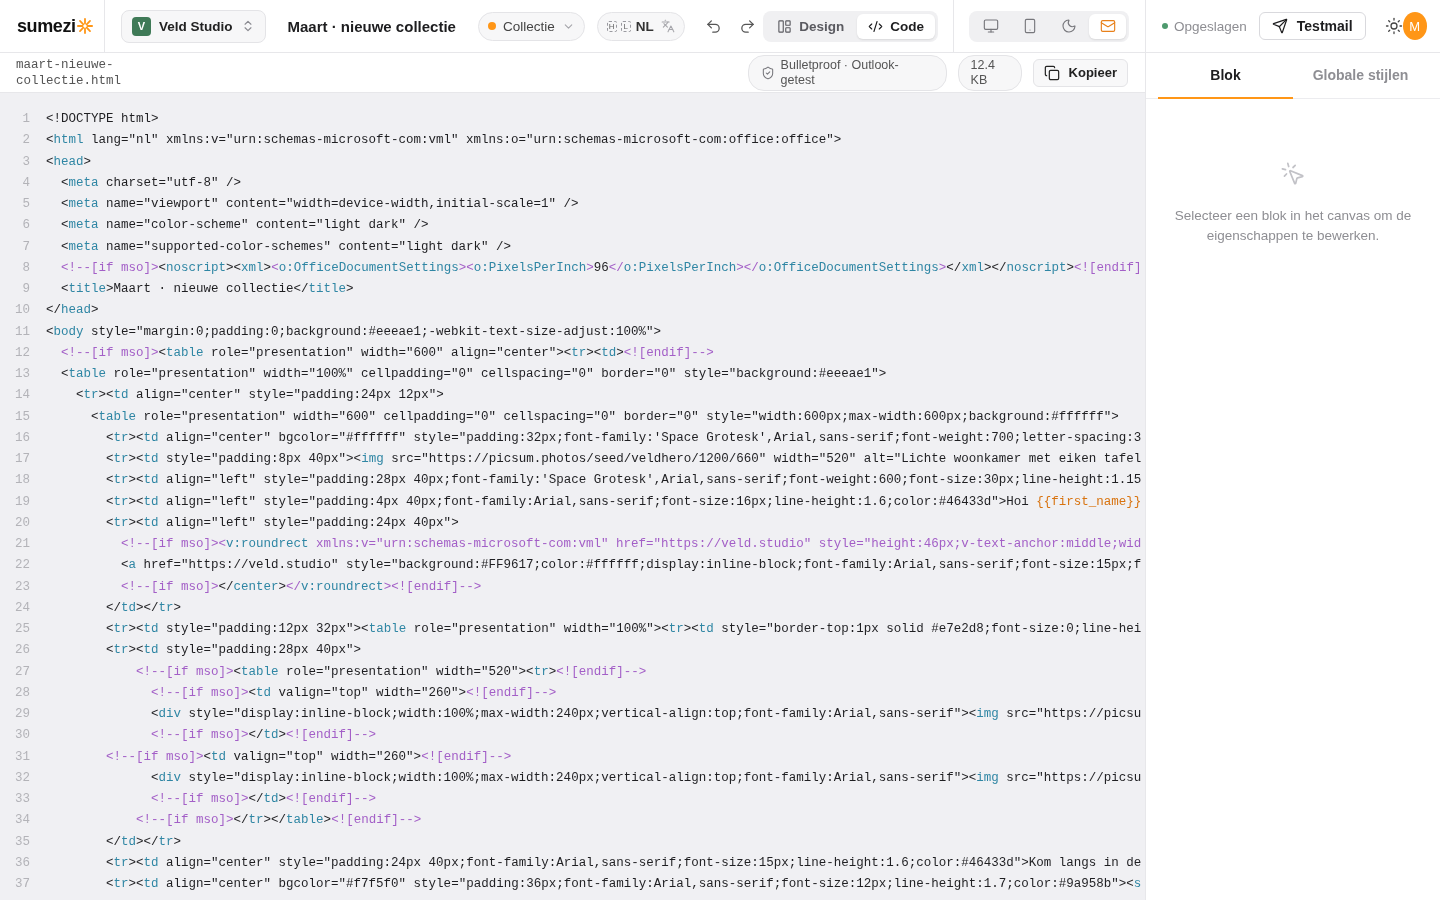 This screenshot has height=900, width=1440. What do you see at coordinates (84, 26) in the screenshot?
I see `asterisk-icon` at bounding box center [84, 26].